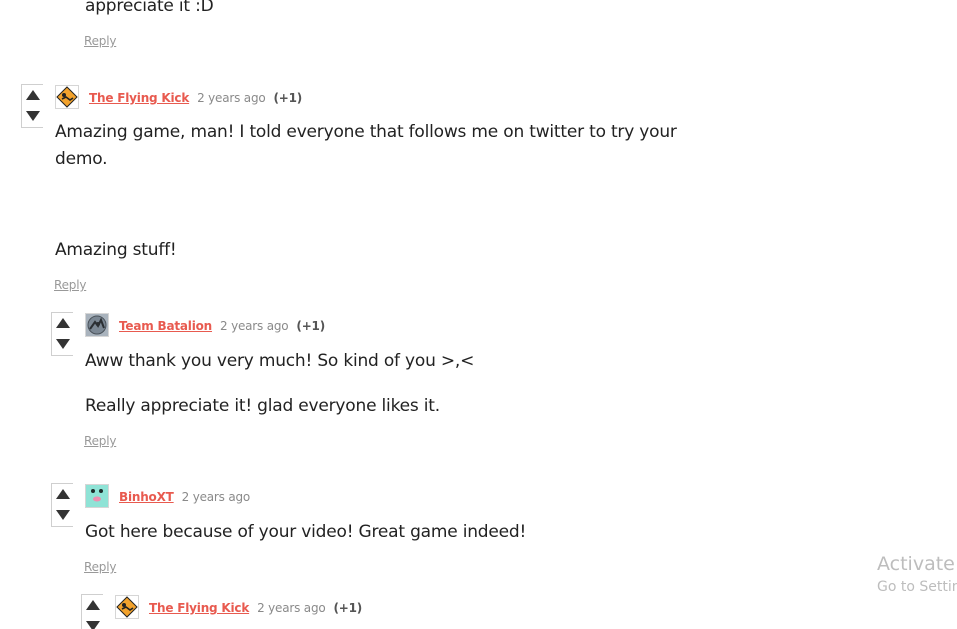 The width and height of the screenshot is (957, 629). What do you see at coordinates (917, 587) in the screenshot?
I see `activation-watermark-subtitle: Go to Settin` at bounding box center [917, 587].